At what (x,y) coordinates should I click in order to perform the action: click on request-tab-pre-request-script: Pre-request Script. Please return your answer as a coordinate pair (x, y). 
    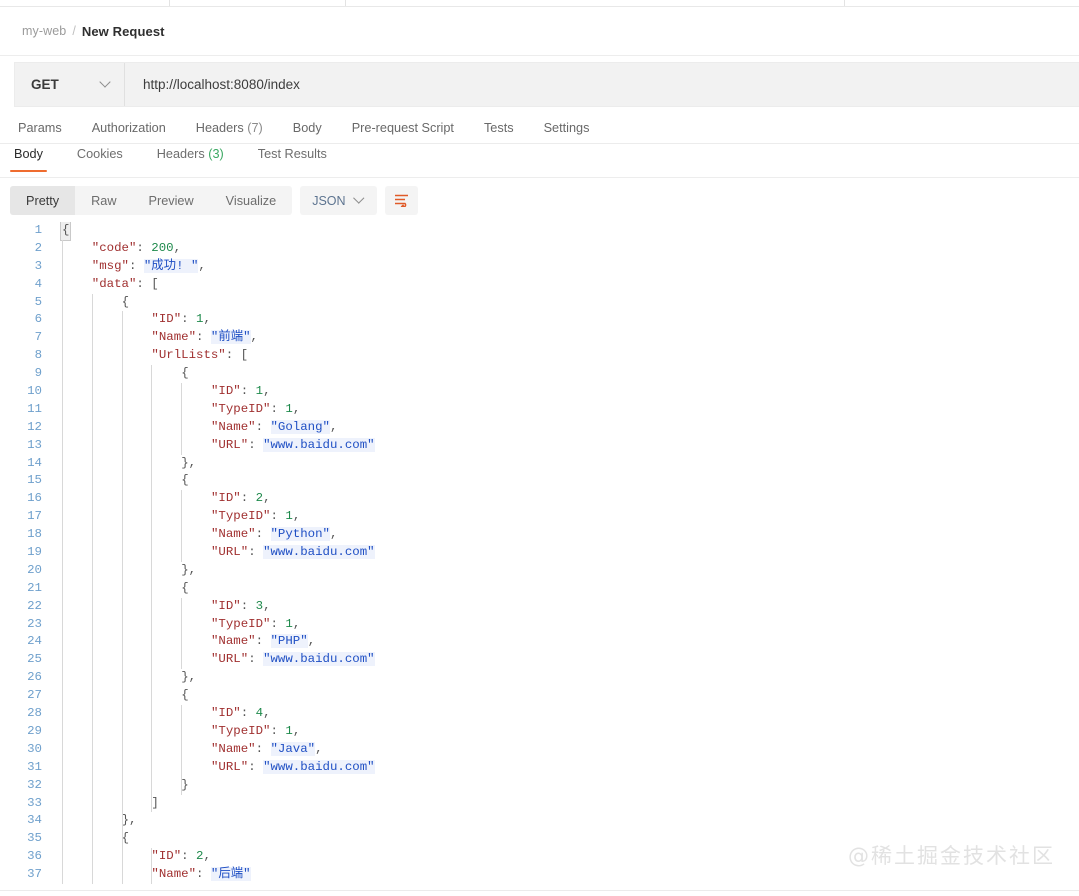
    Looking at the image, I should click on (403, 128).